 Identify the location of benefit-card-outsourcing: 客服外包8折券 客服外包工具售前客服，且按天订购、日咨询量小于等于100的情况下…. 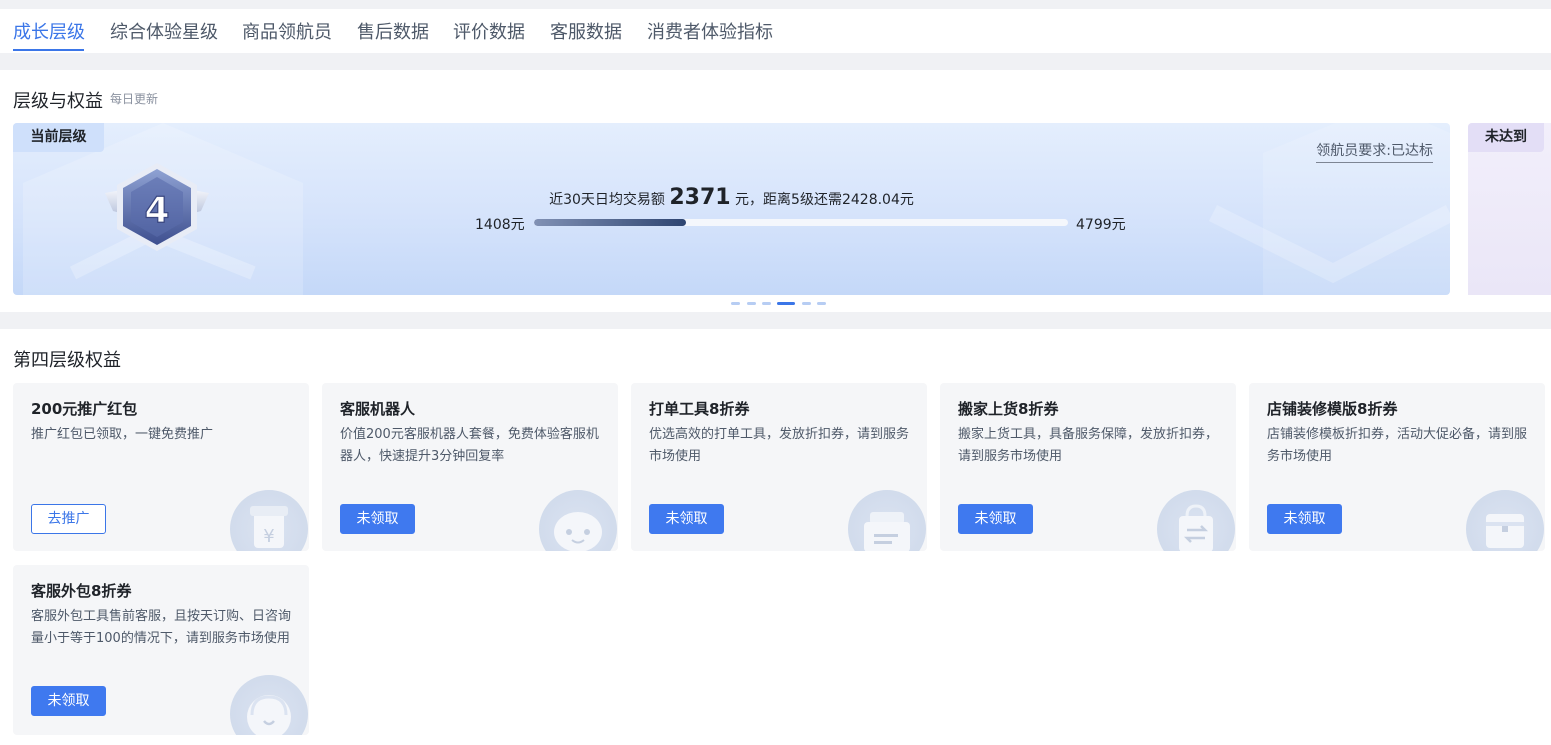
(161, 650).